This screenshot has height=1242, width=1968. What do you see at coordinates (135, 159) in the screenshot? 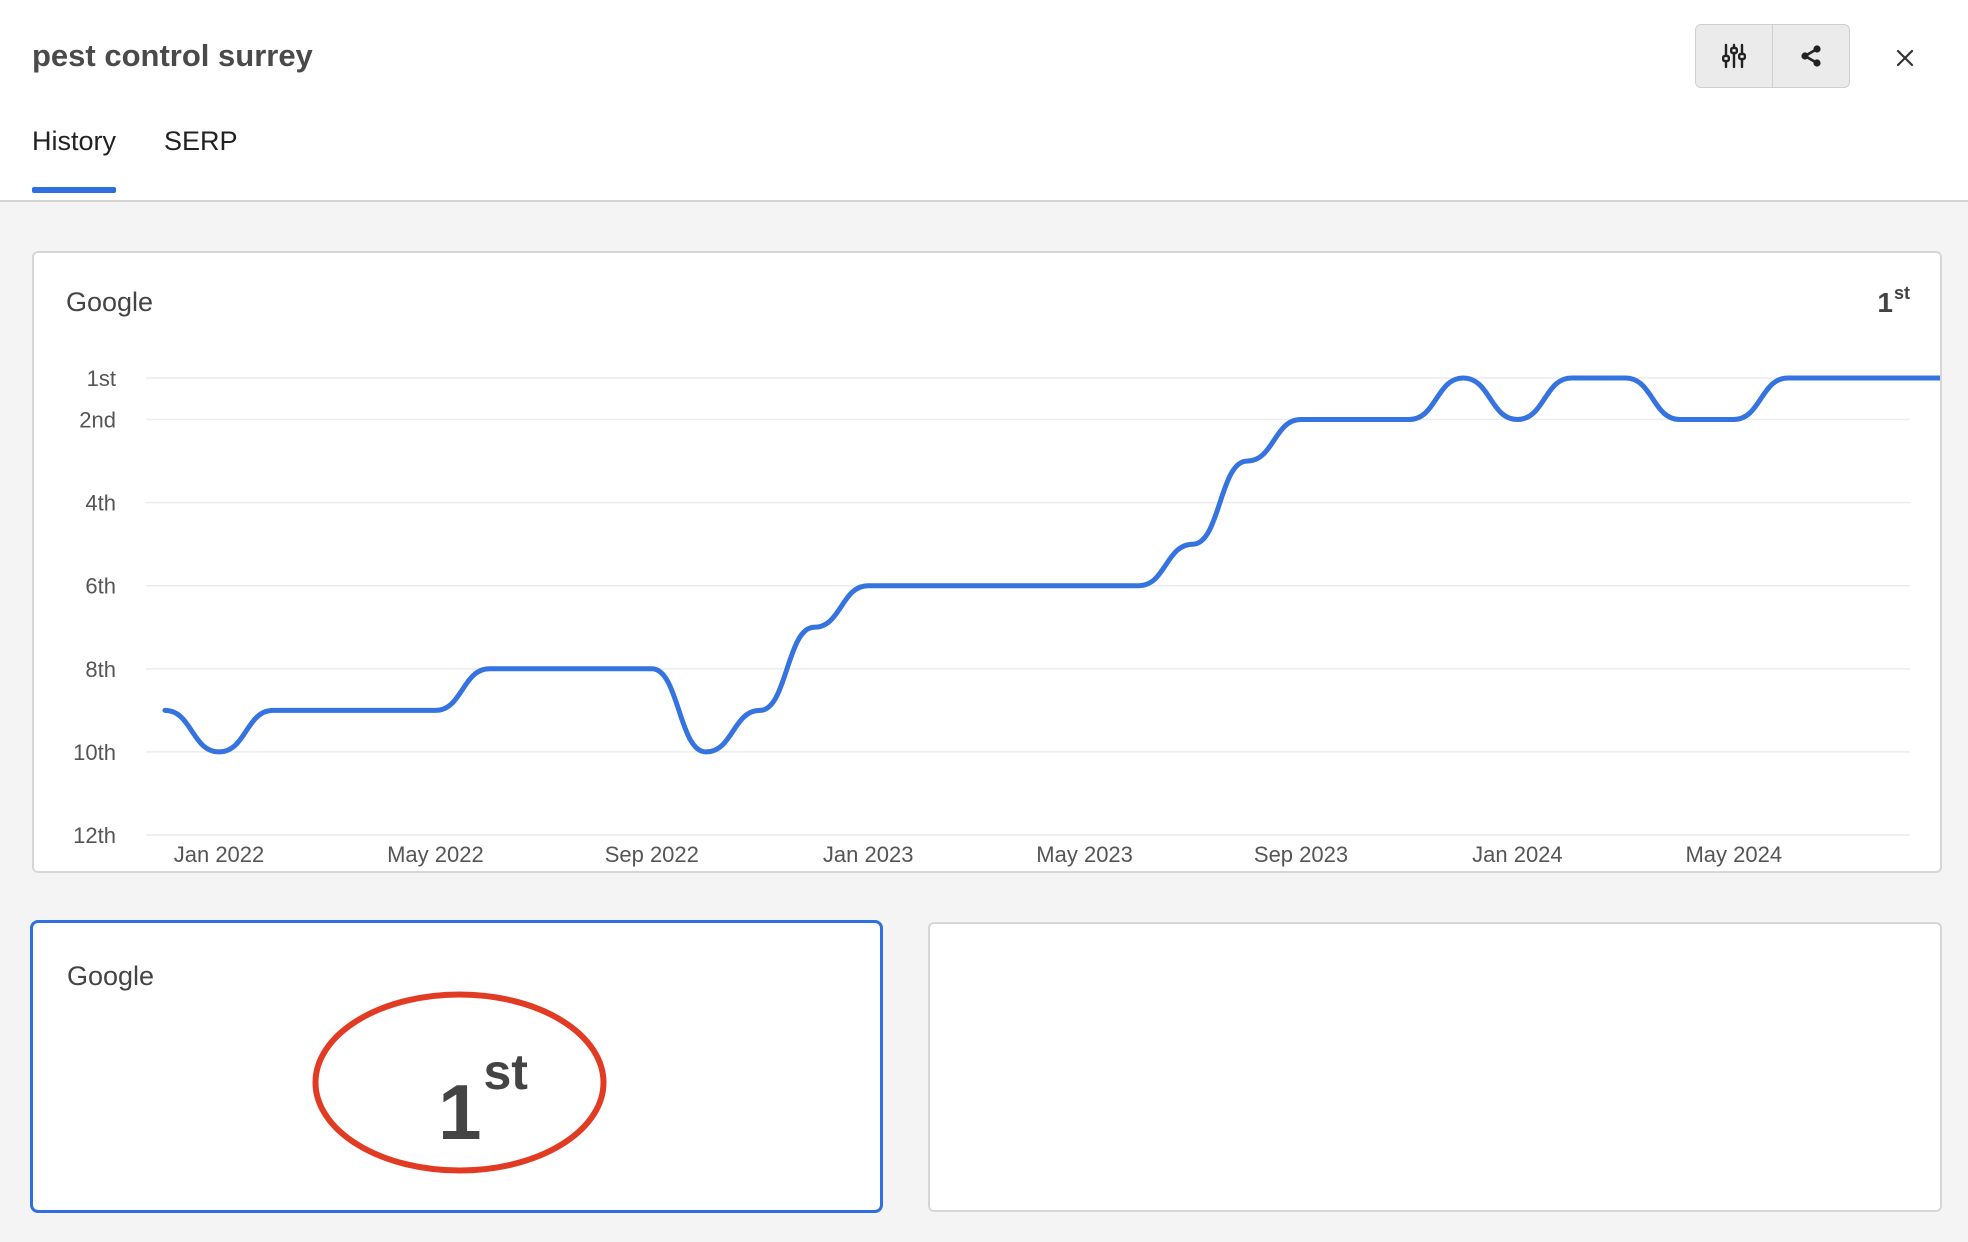
I see `tab-bar: History SERP` at bounding box center [135, 159].